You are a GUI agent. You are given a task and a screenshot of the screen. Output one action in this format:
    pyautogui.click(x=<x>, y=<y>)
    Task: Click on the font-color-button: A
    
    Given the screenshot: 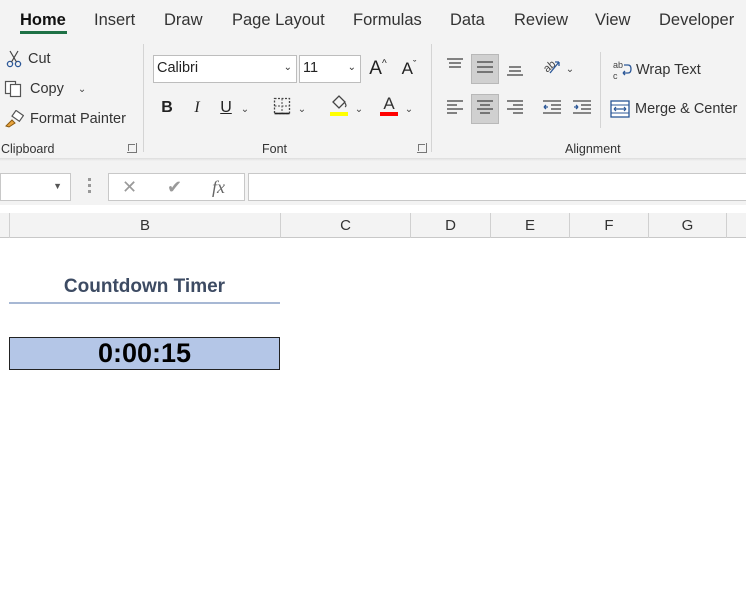 What is the action you would take?
    pyautogui.click(x=389, y=107)
    